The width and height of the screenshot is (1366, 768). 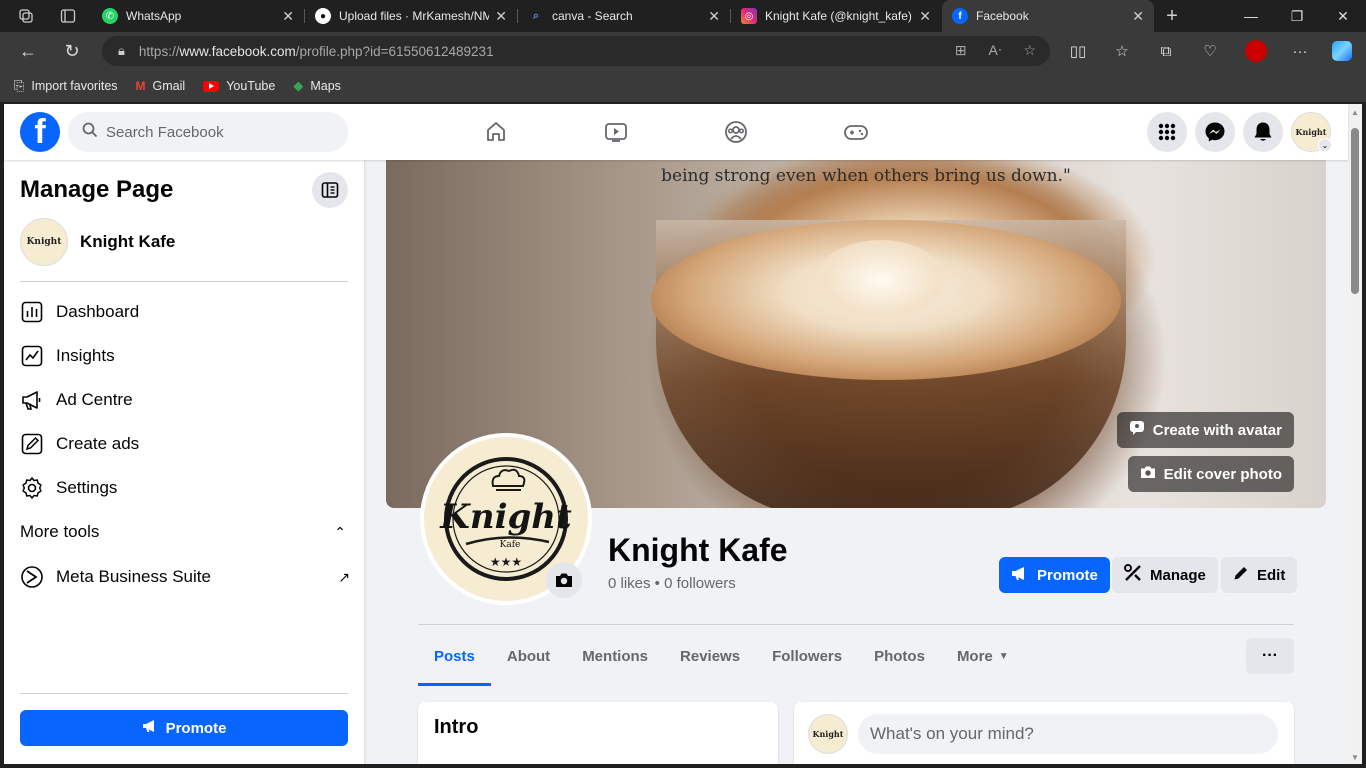 I want to click on groups-icon, so click(x=736, y=132).